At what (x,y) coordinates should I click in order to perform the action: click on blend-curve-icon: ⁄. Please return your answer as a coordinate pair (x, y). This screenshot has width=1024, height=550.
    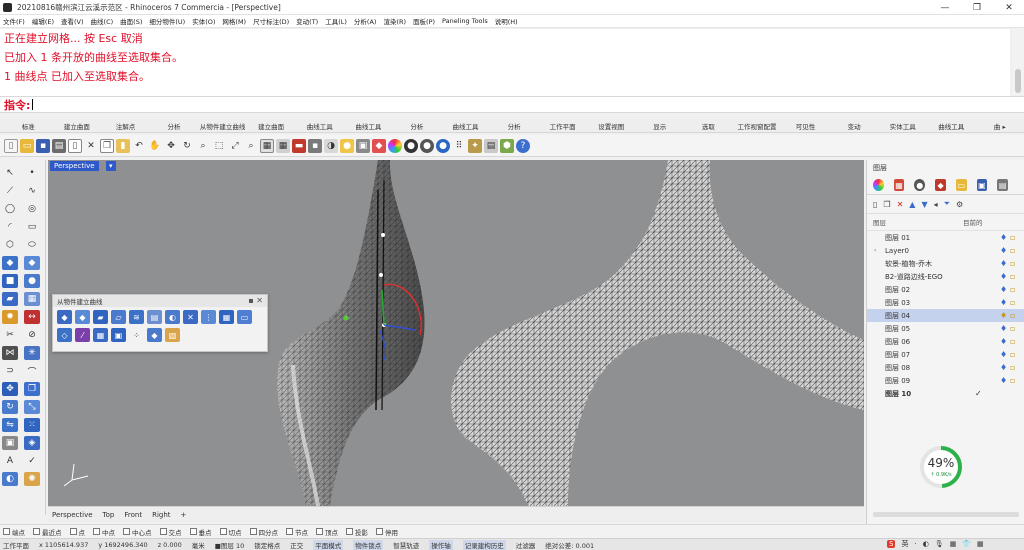
    Looking at the image, I should click on (82, 335).